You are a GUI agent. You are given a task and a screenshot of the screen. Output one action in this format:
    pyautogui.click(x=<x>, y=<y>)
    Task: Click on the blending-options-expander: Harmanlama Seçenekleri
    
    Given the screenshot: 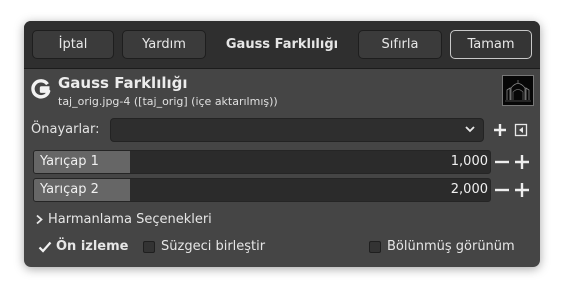 What is the action you would take?
    pyautogui.click(x=123, y=219)
    